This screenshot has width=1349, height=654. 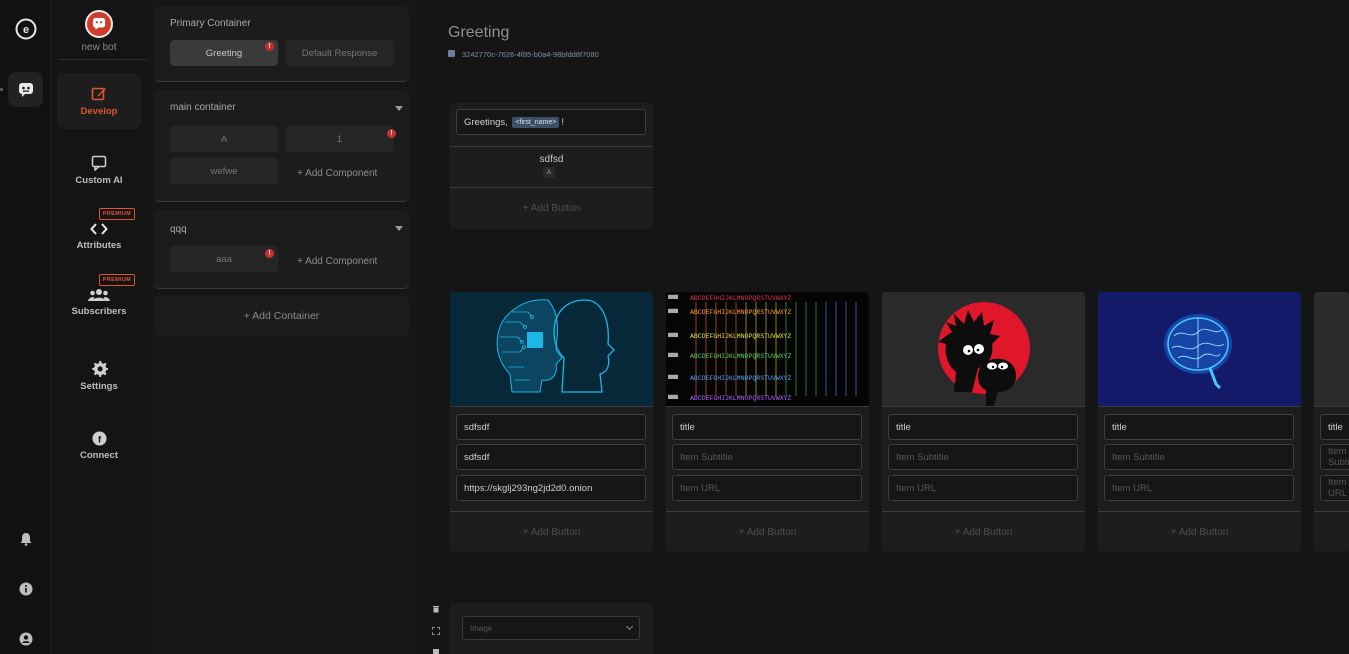 I want to click on container-title: qqq, so click(x=178, y=229).